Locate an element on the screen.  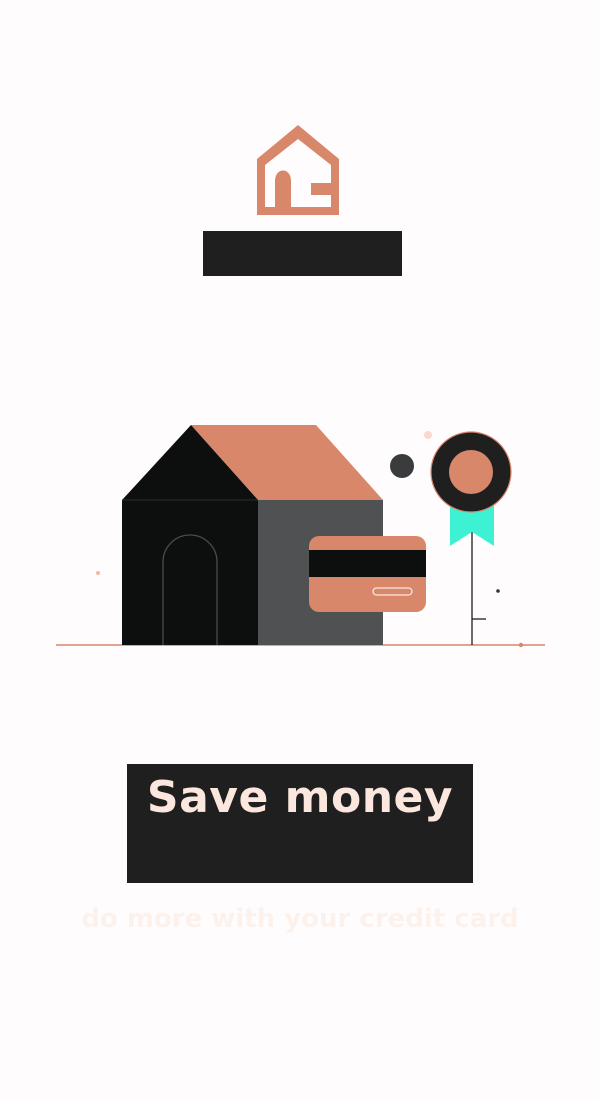
credit-card-illustration is located at coordinates (367, 574).